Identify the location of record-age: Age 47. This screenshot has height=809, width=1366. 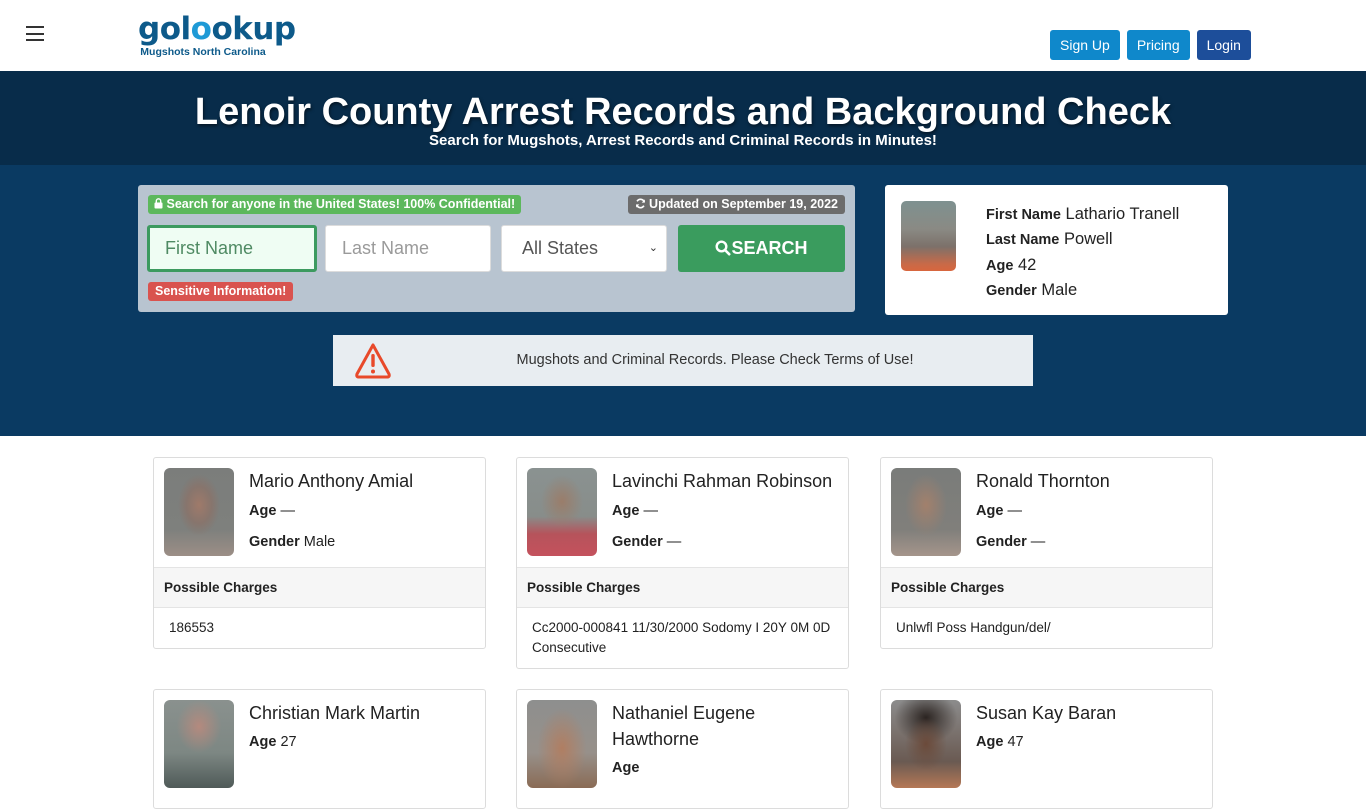
(1000, 742).